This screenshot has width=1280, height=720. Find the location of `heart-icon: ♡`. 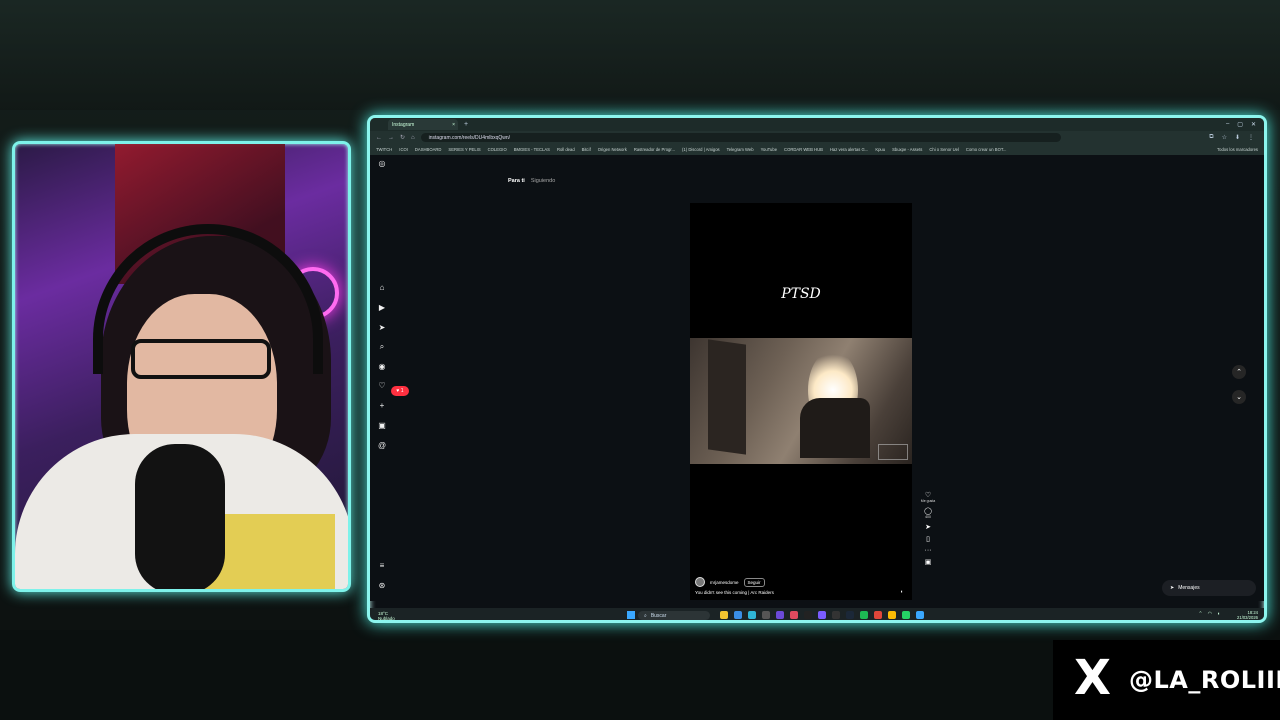

heart-icon: ♡ is located at coordinates (382, 385).